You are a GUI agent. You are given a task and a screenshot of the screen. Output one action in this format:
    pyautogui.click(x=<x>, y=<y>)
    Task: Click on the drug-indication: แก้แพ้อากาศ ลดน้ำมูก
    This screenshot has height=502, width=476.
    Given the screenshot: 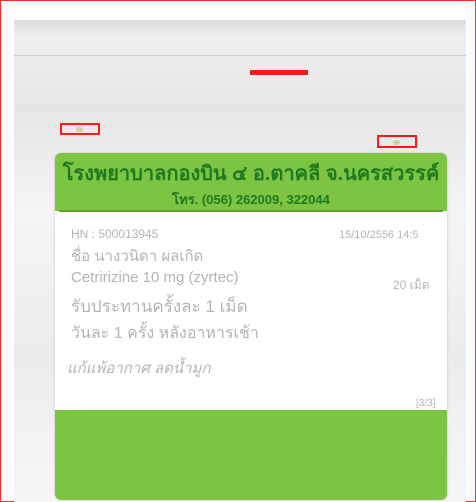 What is the action you would take?
    pyautogui.click(x=139, y=368)
    